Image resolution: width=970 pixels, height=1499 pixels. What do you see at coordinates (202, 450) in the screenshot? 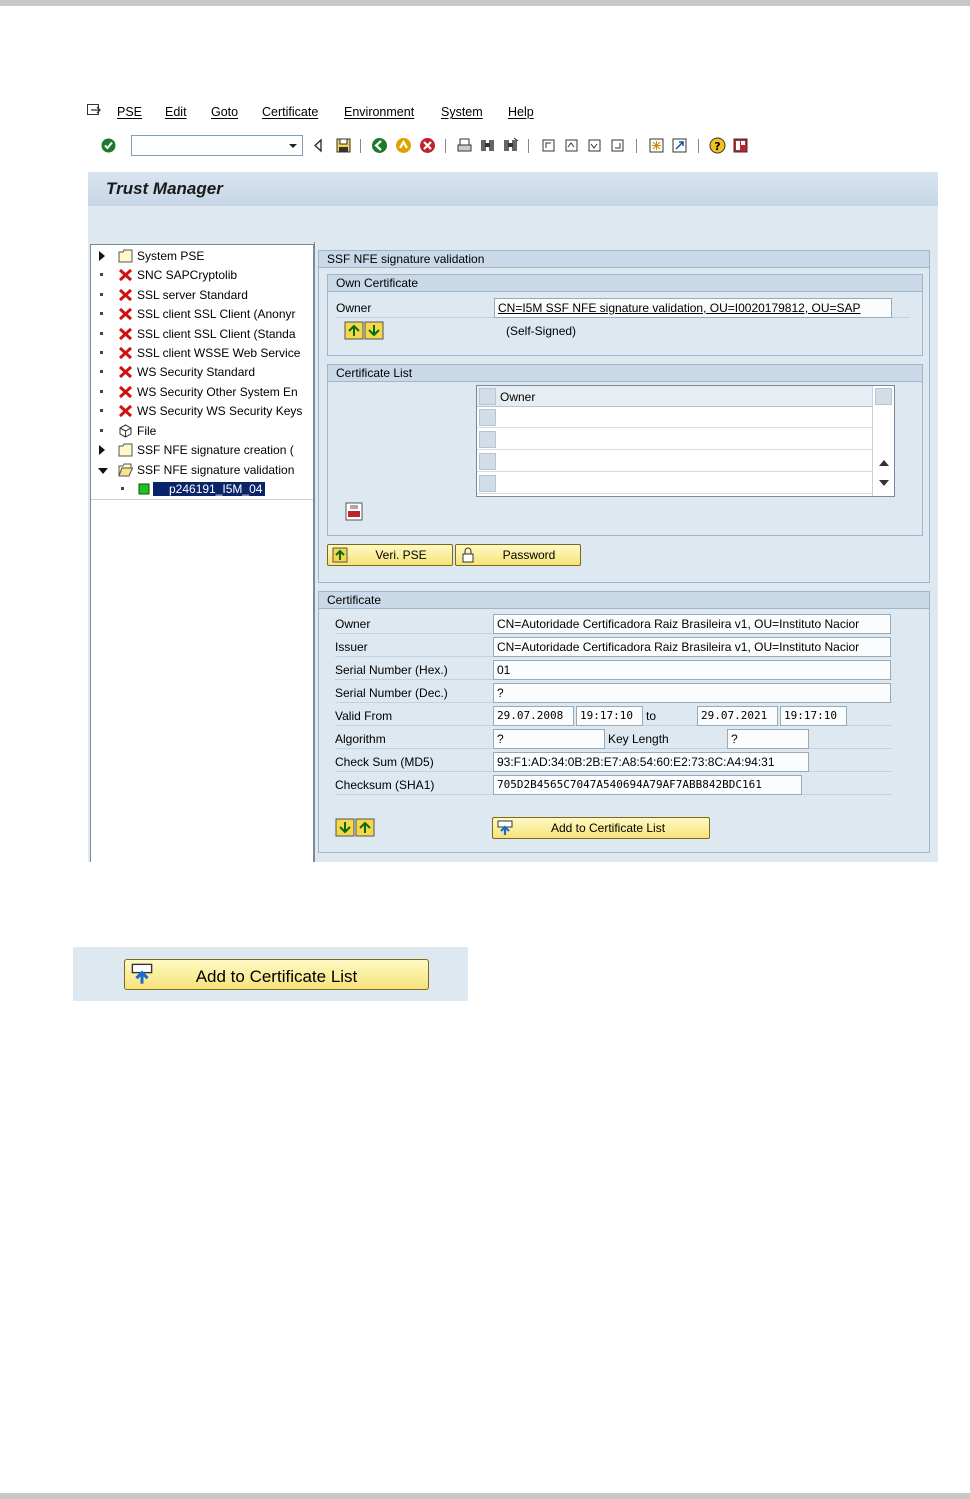
I see `tree-item-ssf-nfe-creation: SSF NFE signature creation (` at bounding box center [202, 450].